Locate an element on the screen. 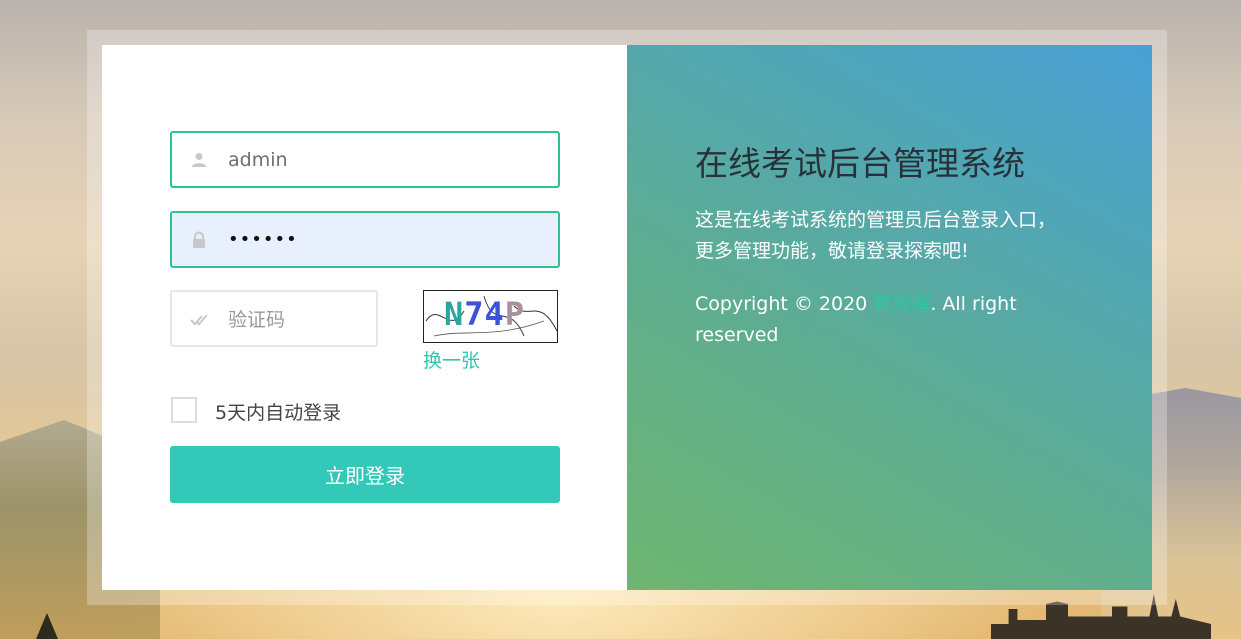  captcha-placeholder: 验证码 is located at coordinates (257, 320).